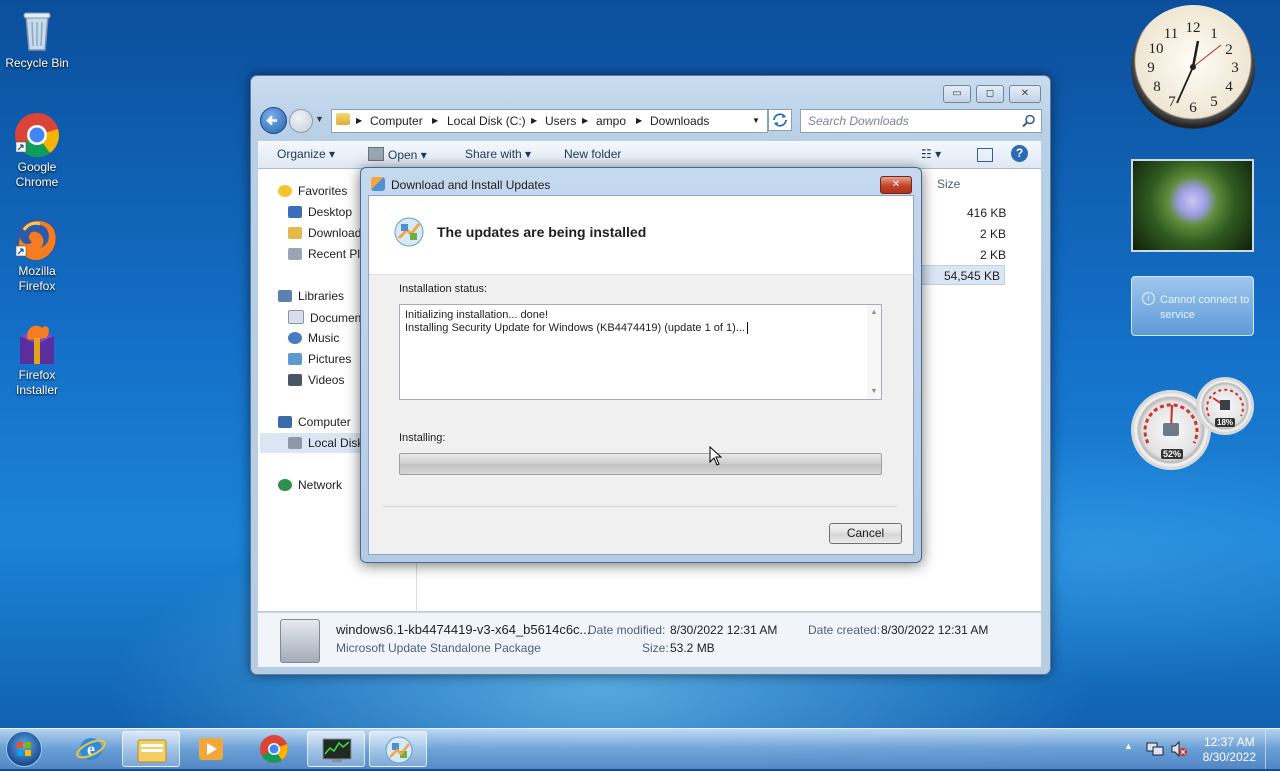 This screenshot has width=1280, height=771. I want to click on minimize-button: ▭, so click(957, 94).